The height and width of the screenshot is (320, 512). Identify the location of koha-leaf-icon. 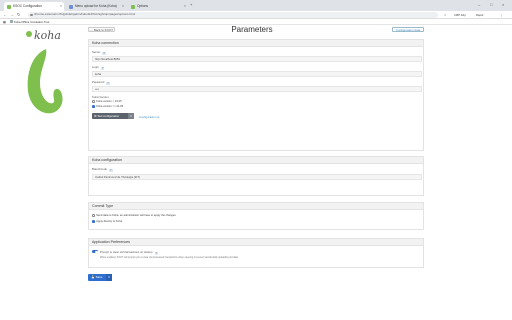
(45, 81).